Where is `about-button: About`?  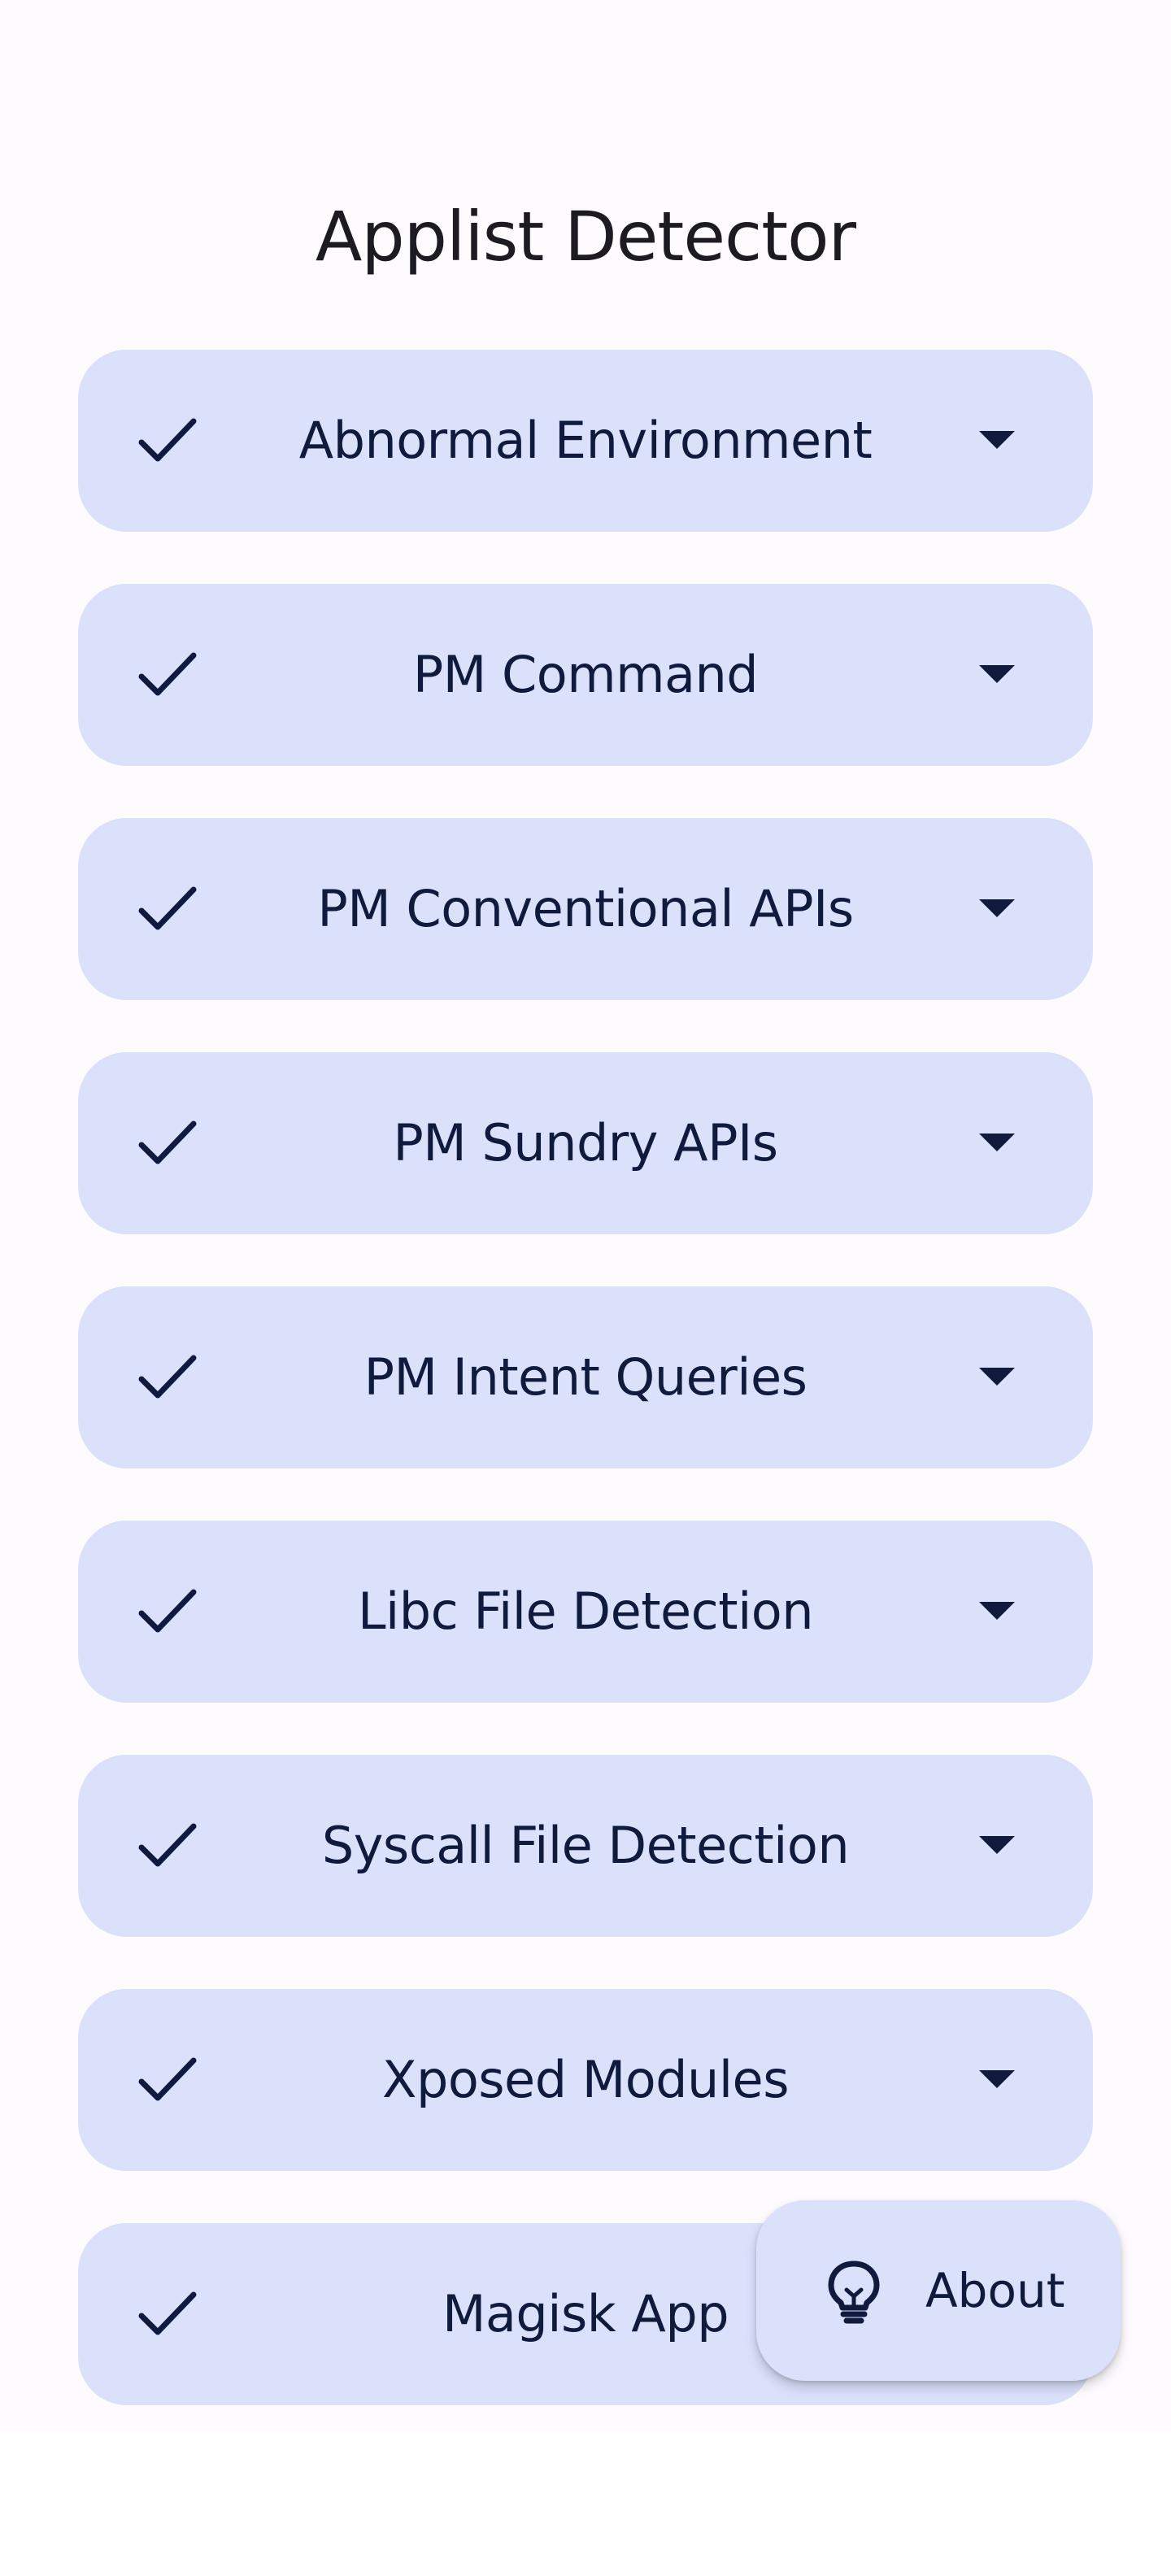 about-button: About is located at coordinates (939, 2291).